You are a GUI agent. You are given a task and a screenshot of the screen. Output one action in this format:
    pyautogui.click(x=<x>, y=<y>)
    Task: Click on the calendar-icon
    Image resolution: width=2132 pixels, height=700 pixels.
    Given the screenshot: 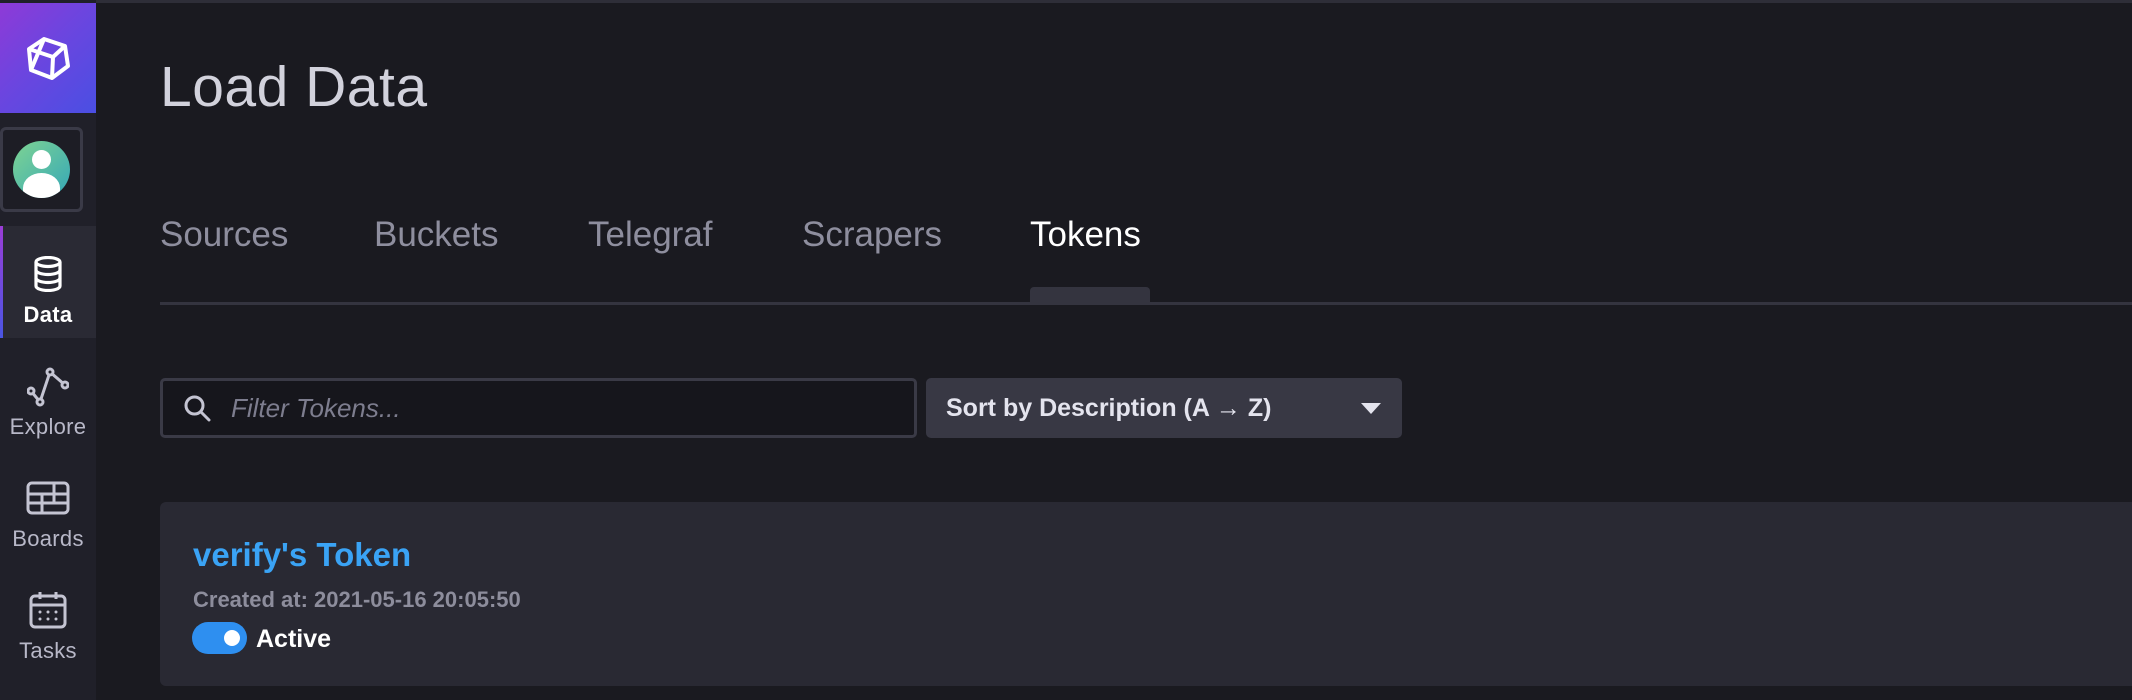 What is the action you would take?
    pyautogui.click(x=48, y=610)
    